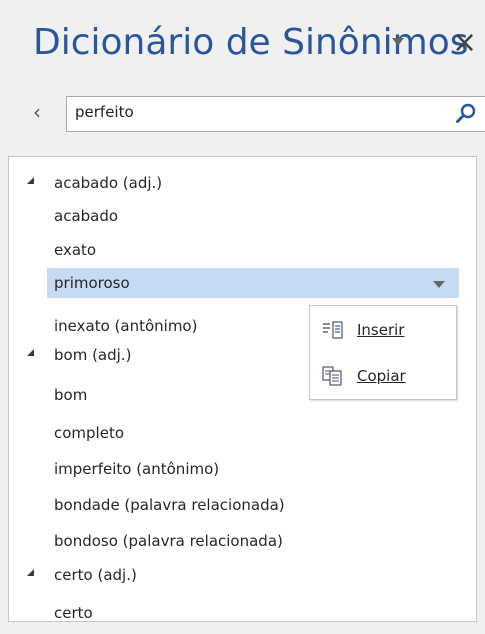 The height and width of the screenshot is (634, 485). What do you see at coordinates (333, 330) in the screenshot?
I see `insert-icon` at bounding box center [333, 330].